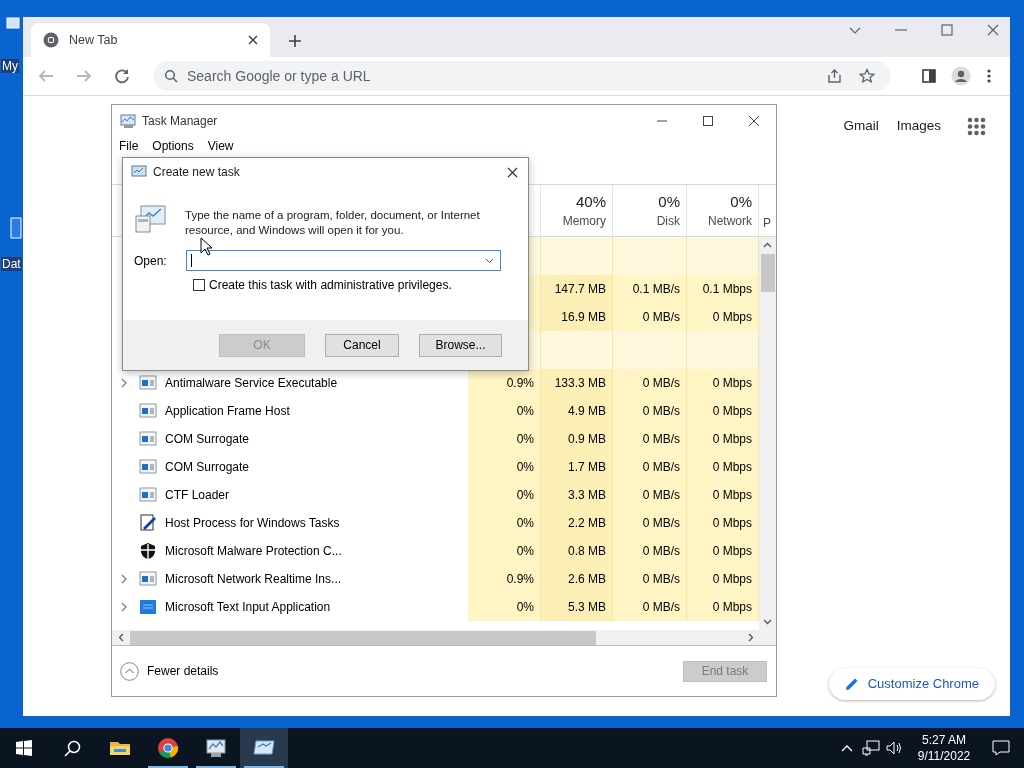 This screenshot has height=768, width=1024. What do you see at coordinates (10, 66) in the screenshot?
I see `desktop-icon-label: My` at bounding box center [10, 66].